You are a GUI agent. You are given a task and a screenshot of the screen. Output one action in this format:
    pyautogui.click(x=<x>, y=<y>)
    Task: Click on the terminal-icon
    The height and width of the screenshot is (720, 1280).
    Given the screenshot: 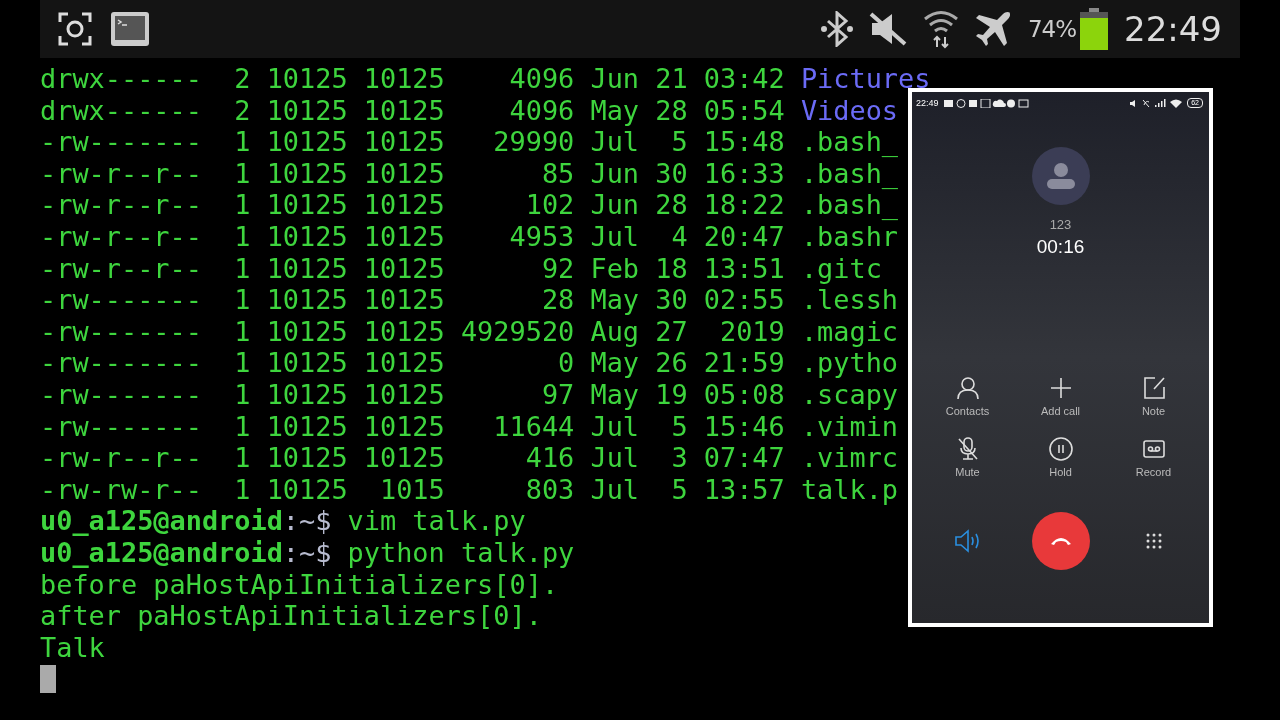 What is the action you would take?
    pyautogui.click(x=130, y=29)
    